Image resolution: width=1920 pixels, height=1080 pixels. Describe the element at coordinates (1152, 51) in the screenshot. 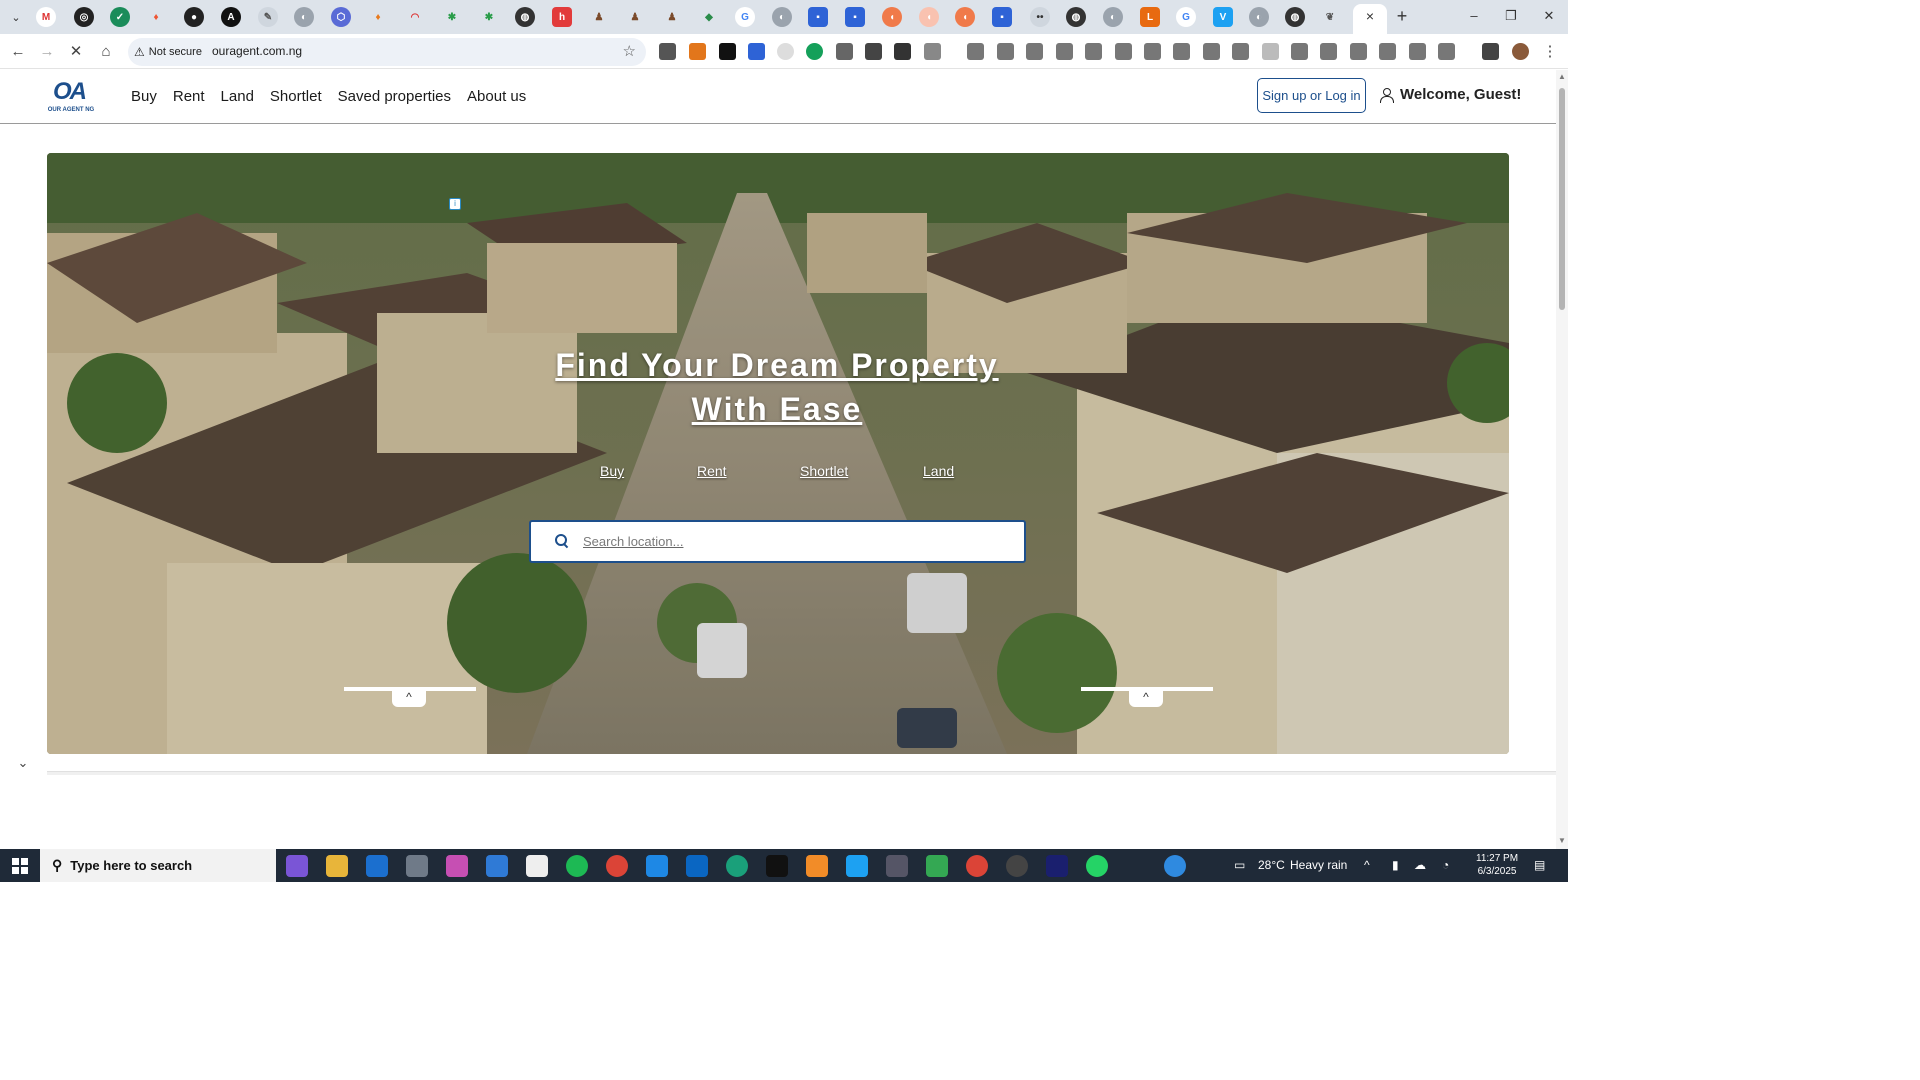

I see `history-icon` at that location.